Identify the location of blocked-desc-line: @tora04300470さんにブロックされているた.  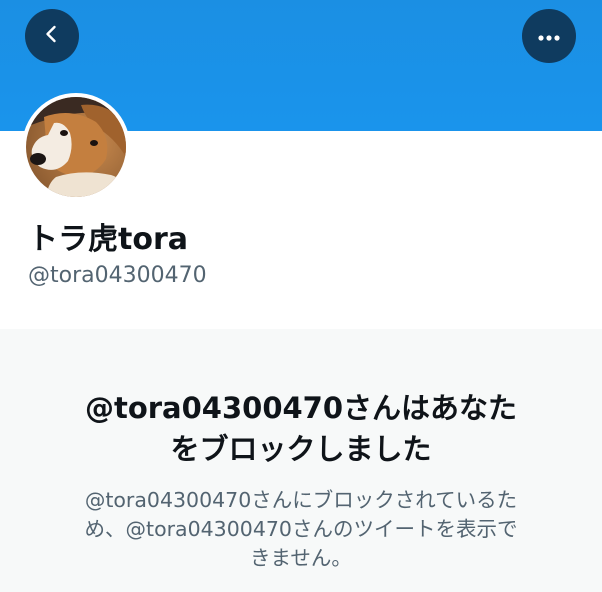
(301, 500).